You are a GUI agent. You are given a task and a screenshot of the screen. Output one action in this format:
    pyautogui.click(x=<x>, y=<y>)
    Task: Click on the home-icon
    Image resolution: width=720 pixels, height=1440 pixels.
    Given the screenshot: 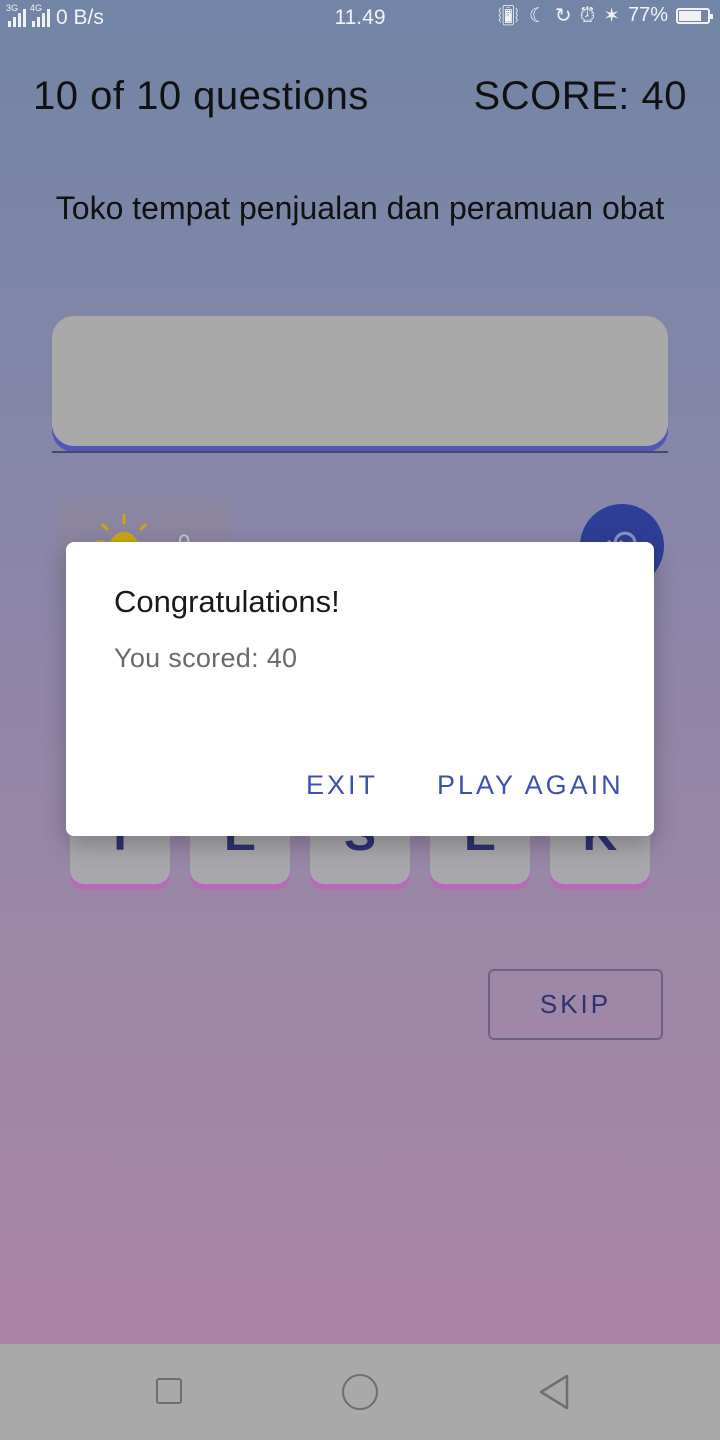 What is the action you would take?
    pyautogui.click(x=360, y=1392)
    